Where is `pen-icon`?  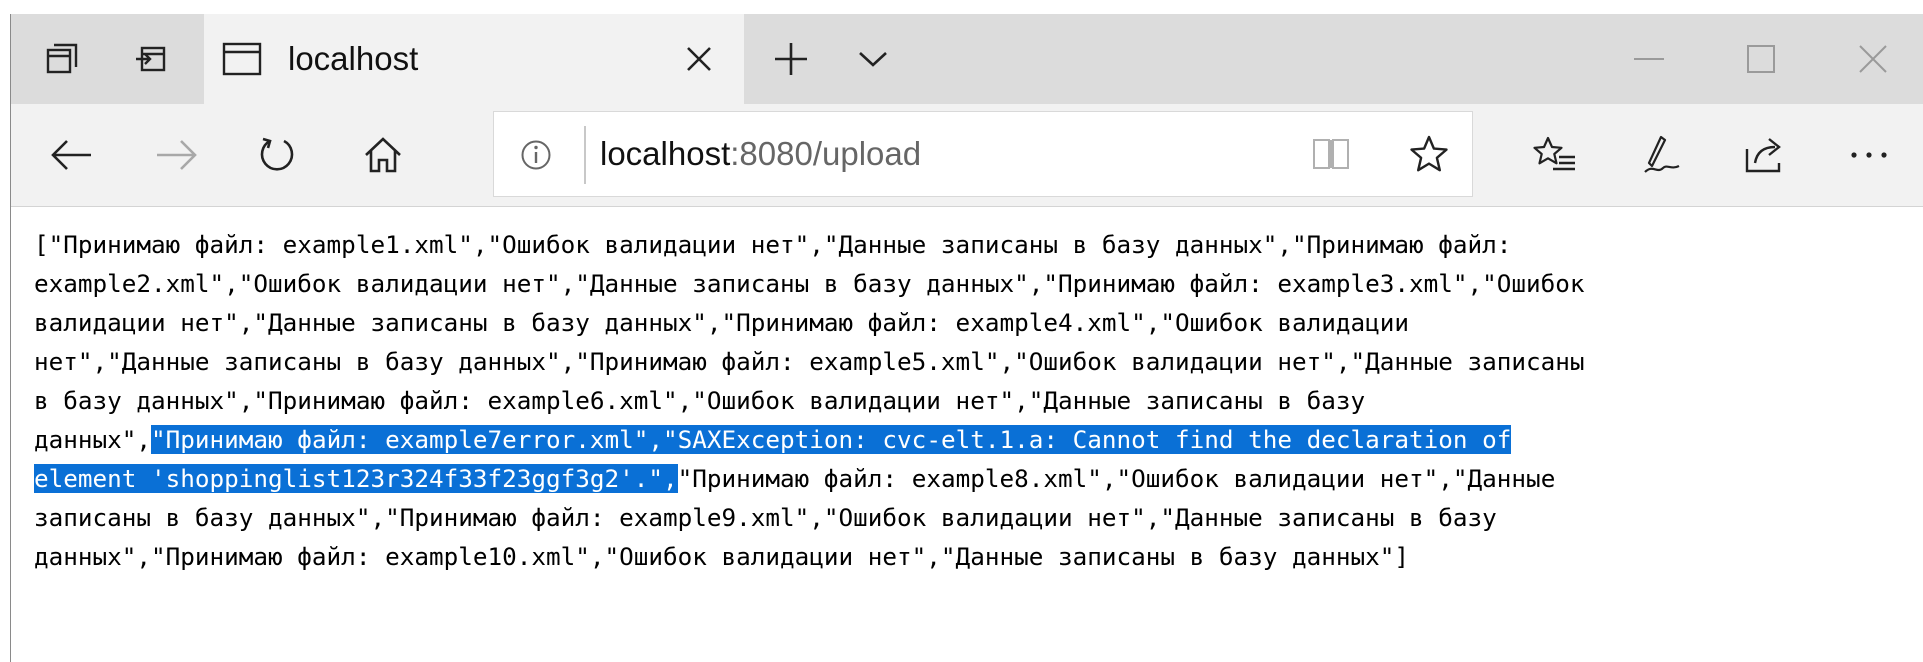 pen-icon is located at coordinates (1662, 154).